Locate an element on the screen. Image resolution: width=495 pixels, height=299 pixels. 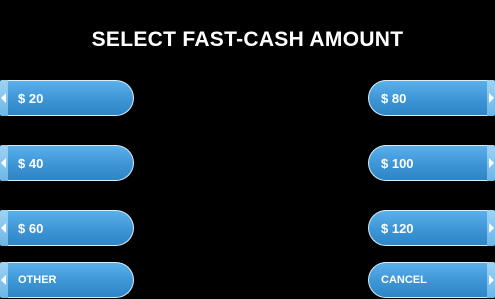
amount-120-label: $ 120 is located at coordinates (397, 228).